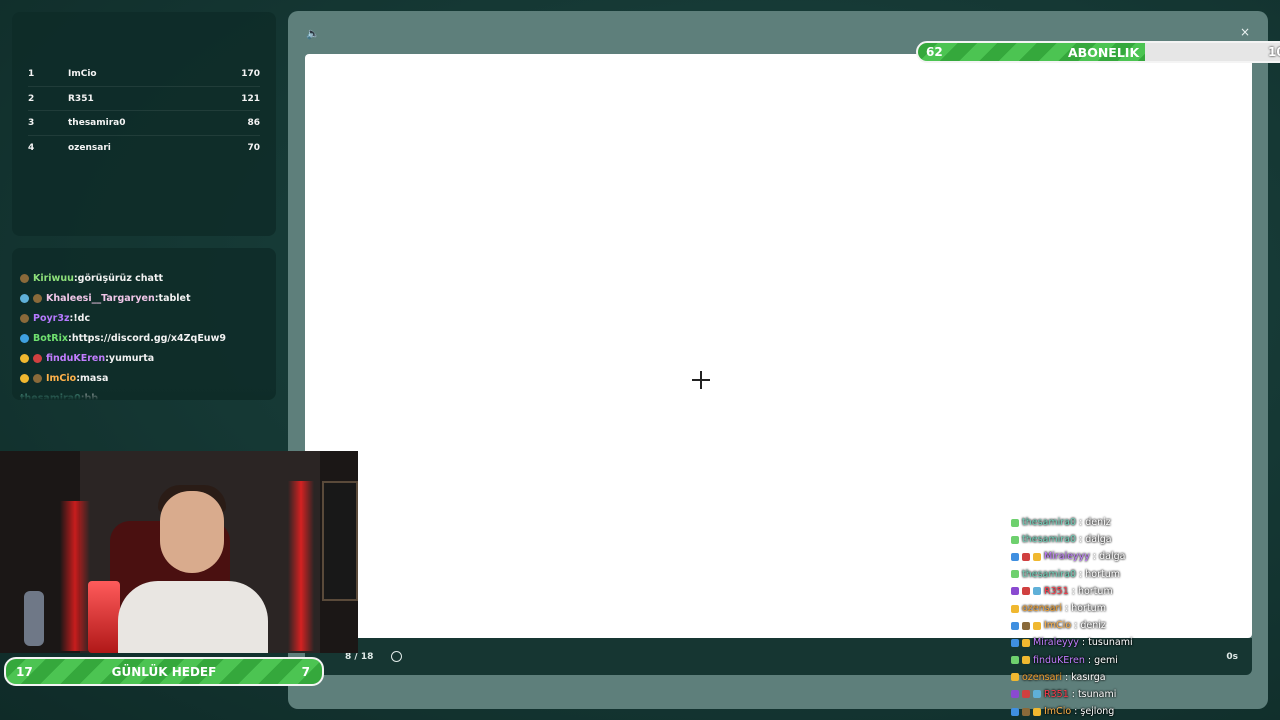 The height and width of the screenshot is (720, 1280). Describe the element at coordinates (130, 358) in the screenshot. I see `chat-text: :yumurta` at that location.